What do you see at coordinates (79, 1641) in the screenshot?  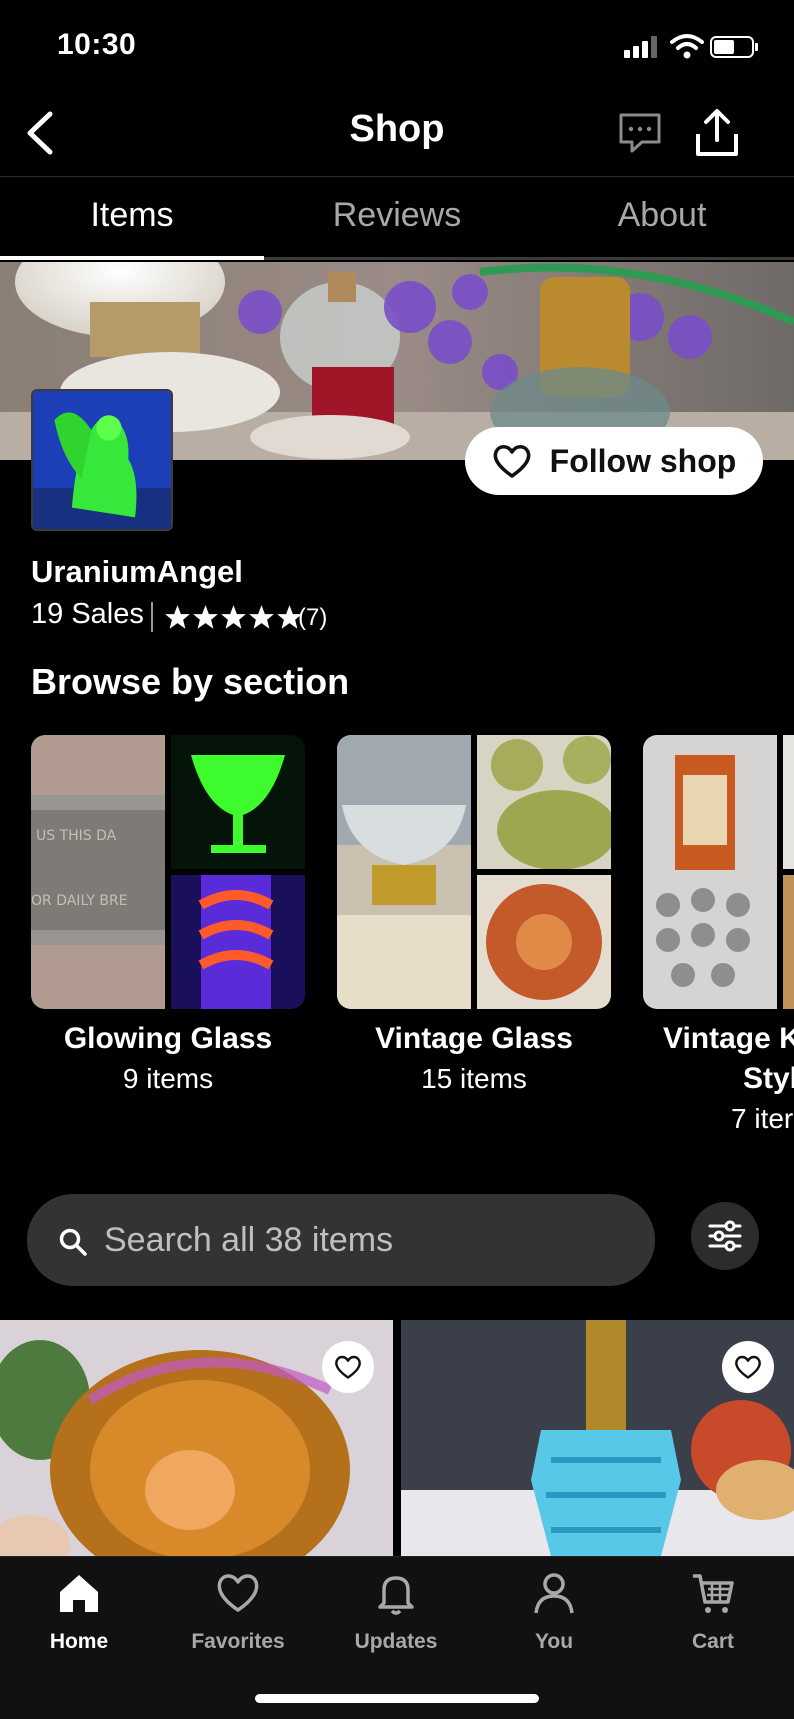 I see `tabbar-label: Home` at bounding box center [79, 1641].